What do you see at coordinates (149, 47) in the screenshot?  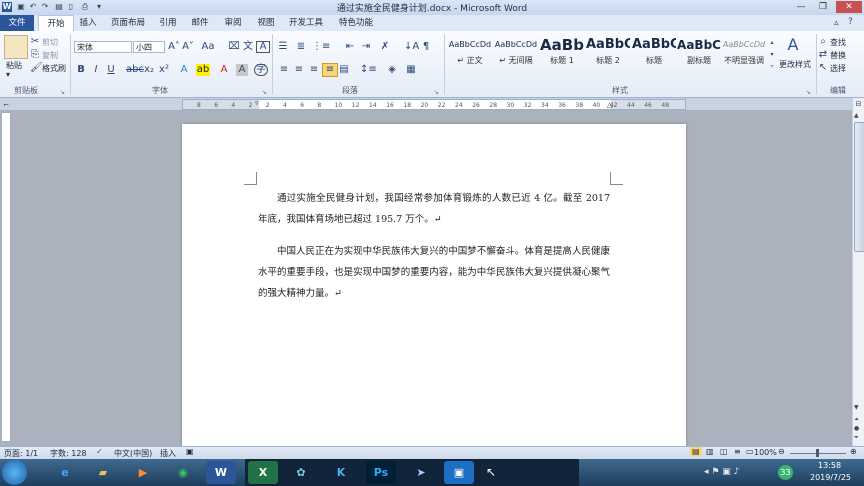 I see `font-size-box: 小四` at bounding box center [149, 47].